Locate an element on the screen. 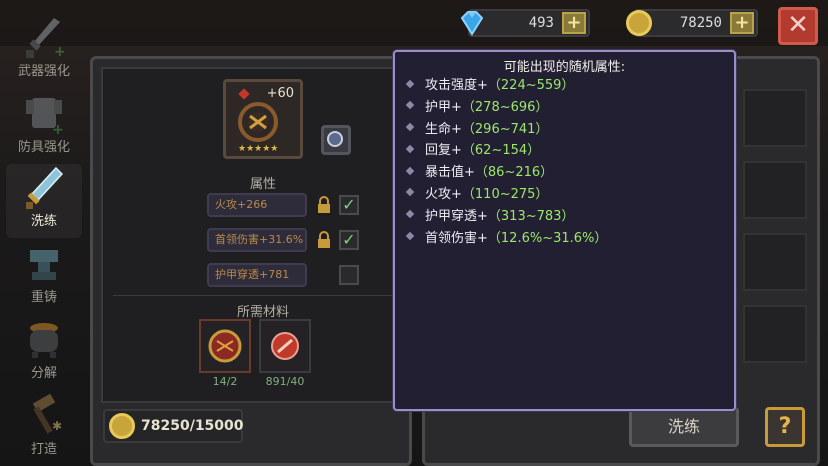 The image size is (828, 466). hammer-icon: ✱ is located at coordinates (47, 414).